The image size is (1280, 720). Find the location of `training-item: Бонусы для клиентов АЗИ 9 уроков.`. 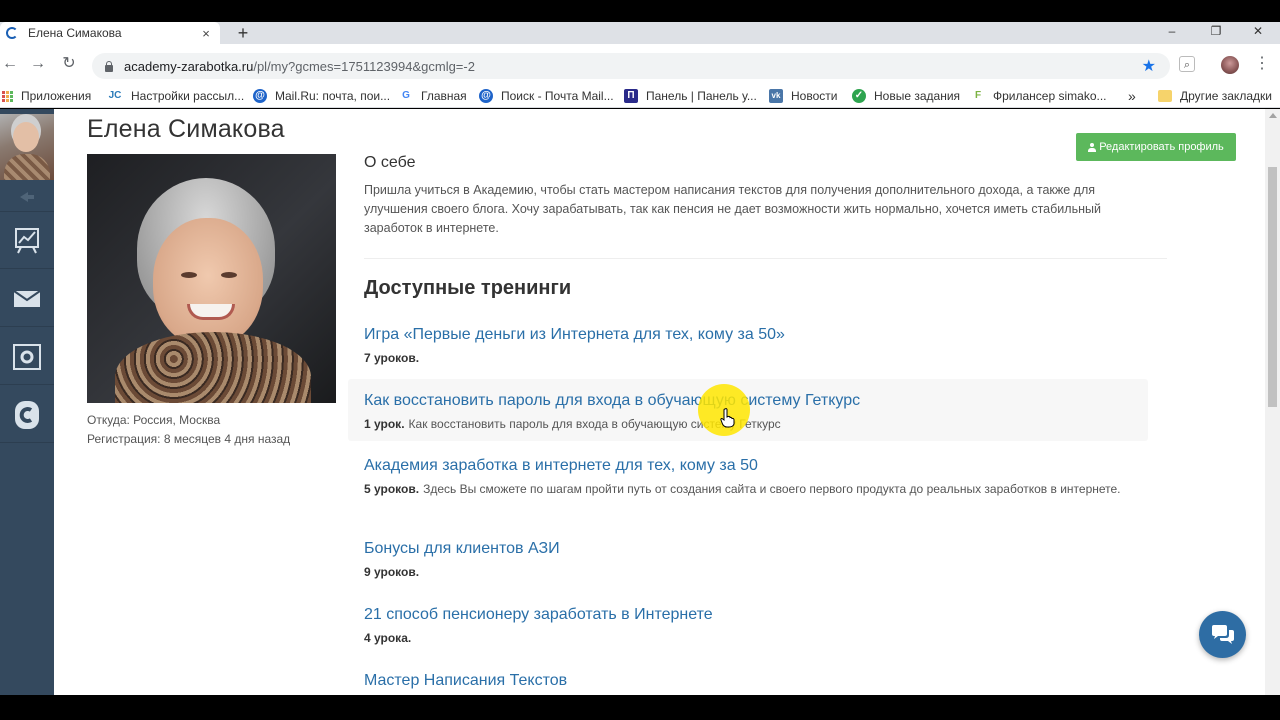

training-item: Бонусы для клиентов АЗИ 9 уроков. is located at coordinates (754, 561).